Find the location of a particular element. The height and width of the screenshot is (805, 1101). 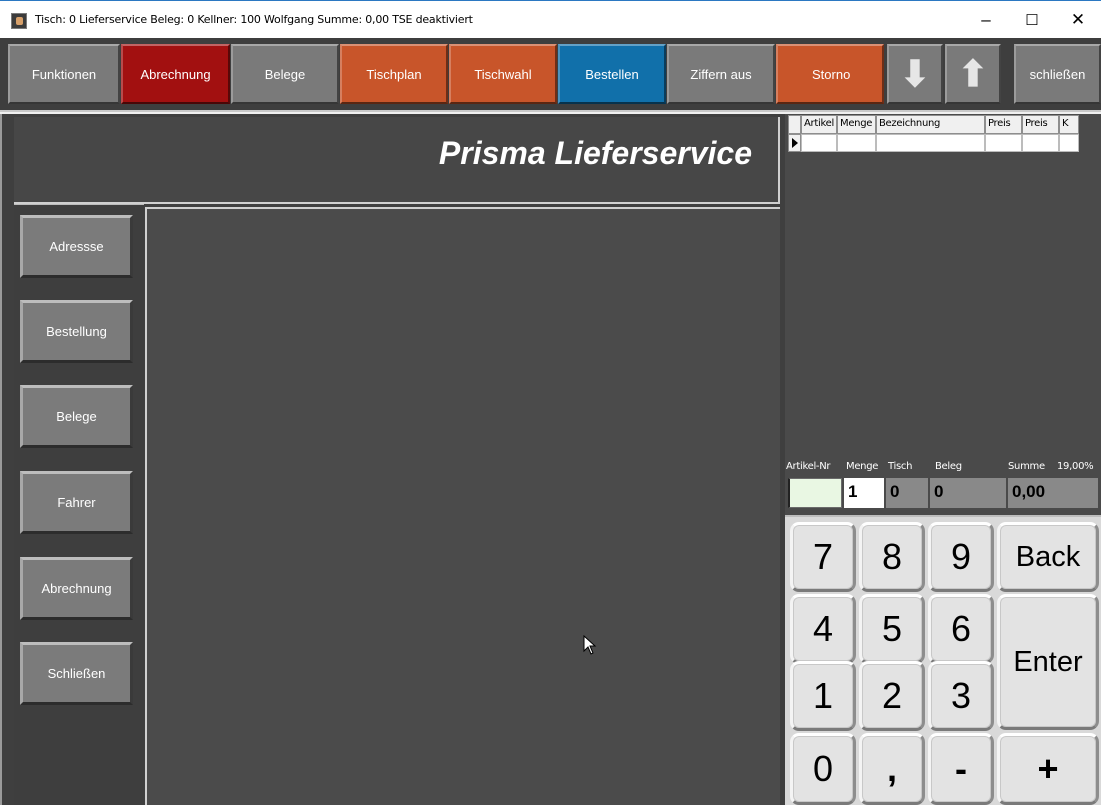

column-header-preis-total: Preis is located at coordinates (1040, 124).